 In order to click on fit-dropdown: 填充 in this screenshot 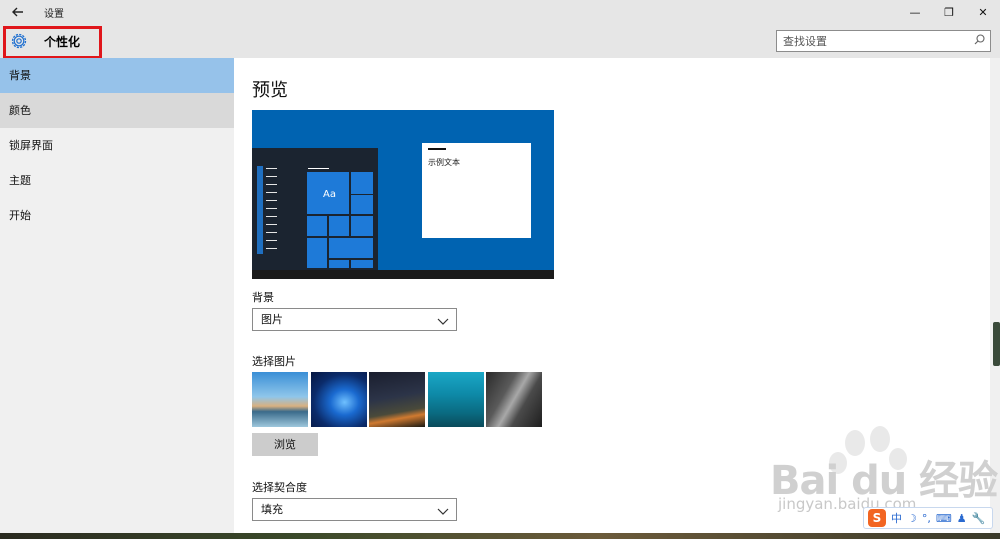, I will do `click(354, 509)`.